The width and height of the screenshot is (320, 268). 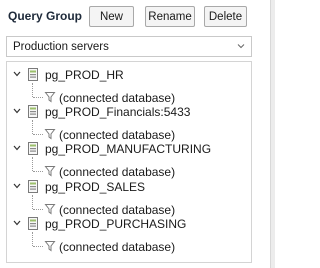 I want to click on server-node-label: pg_PROD_MANUFACTURING, so click(x=128, y=149).